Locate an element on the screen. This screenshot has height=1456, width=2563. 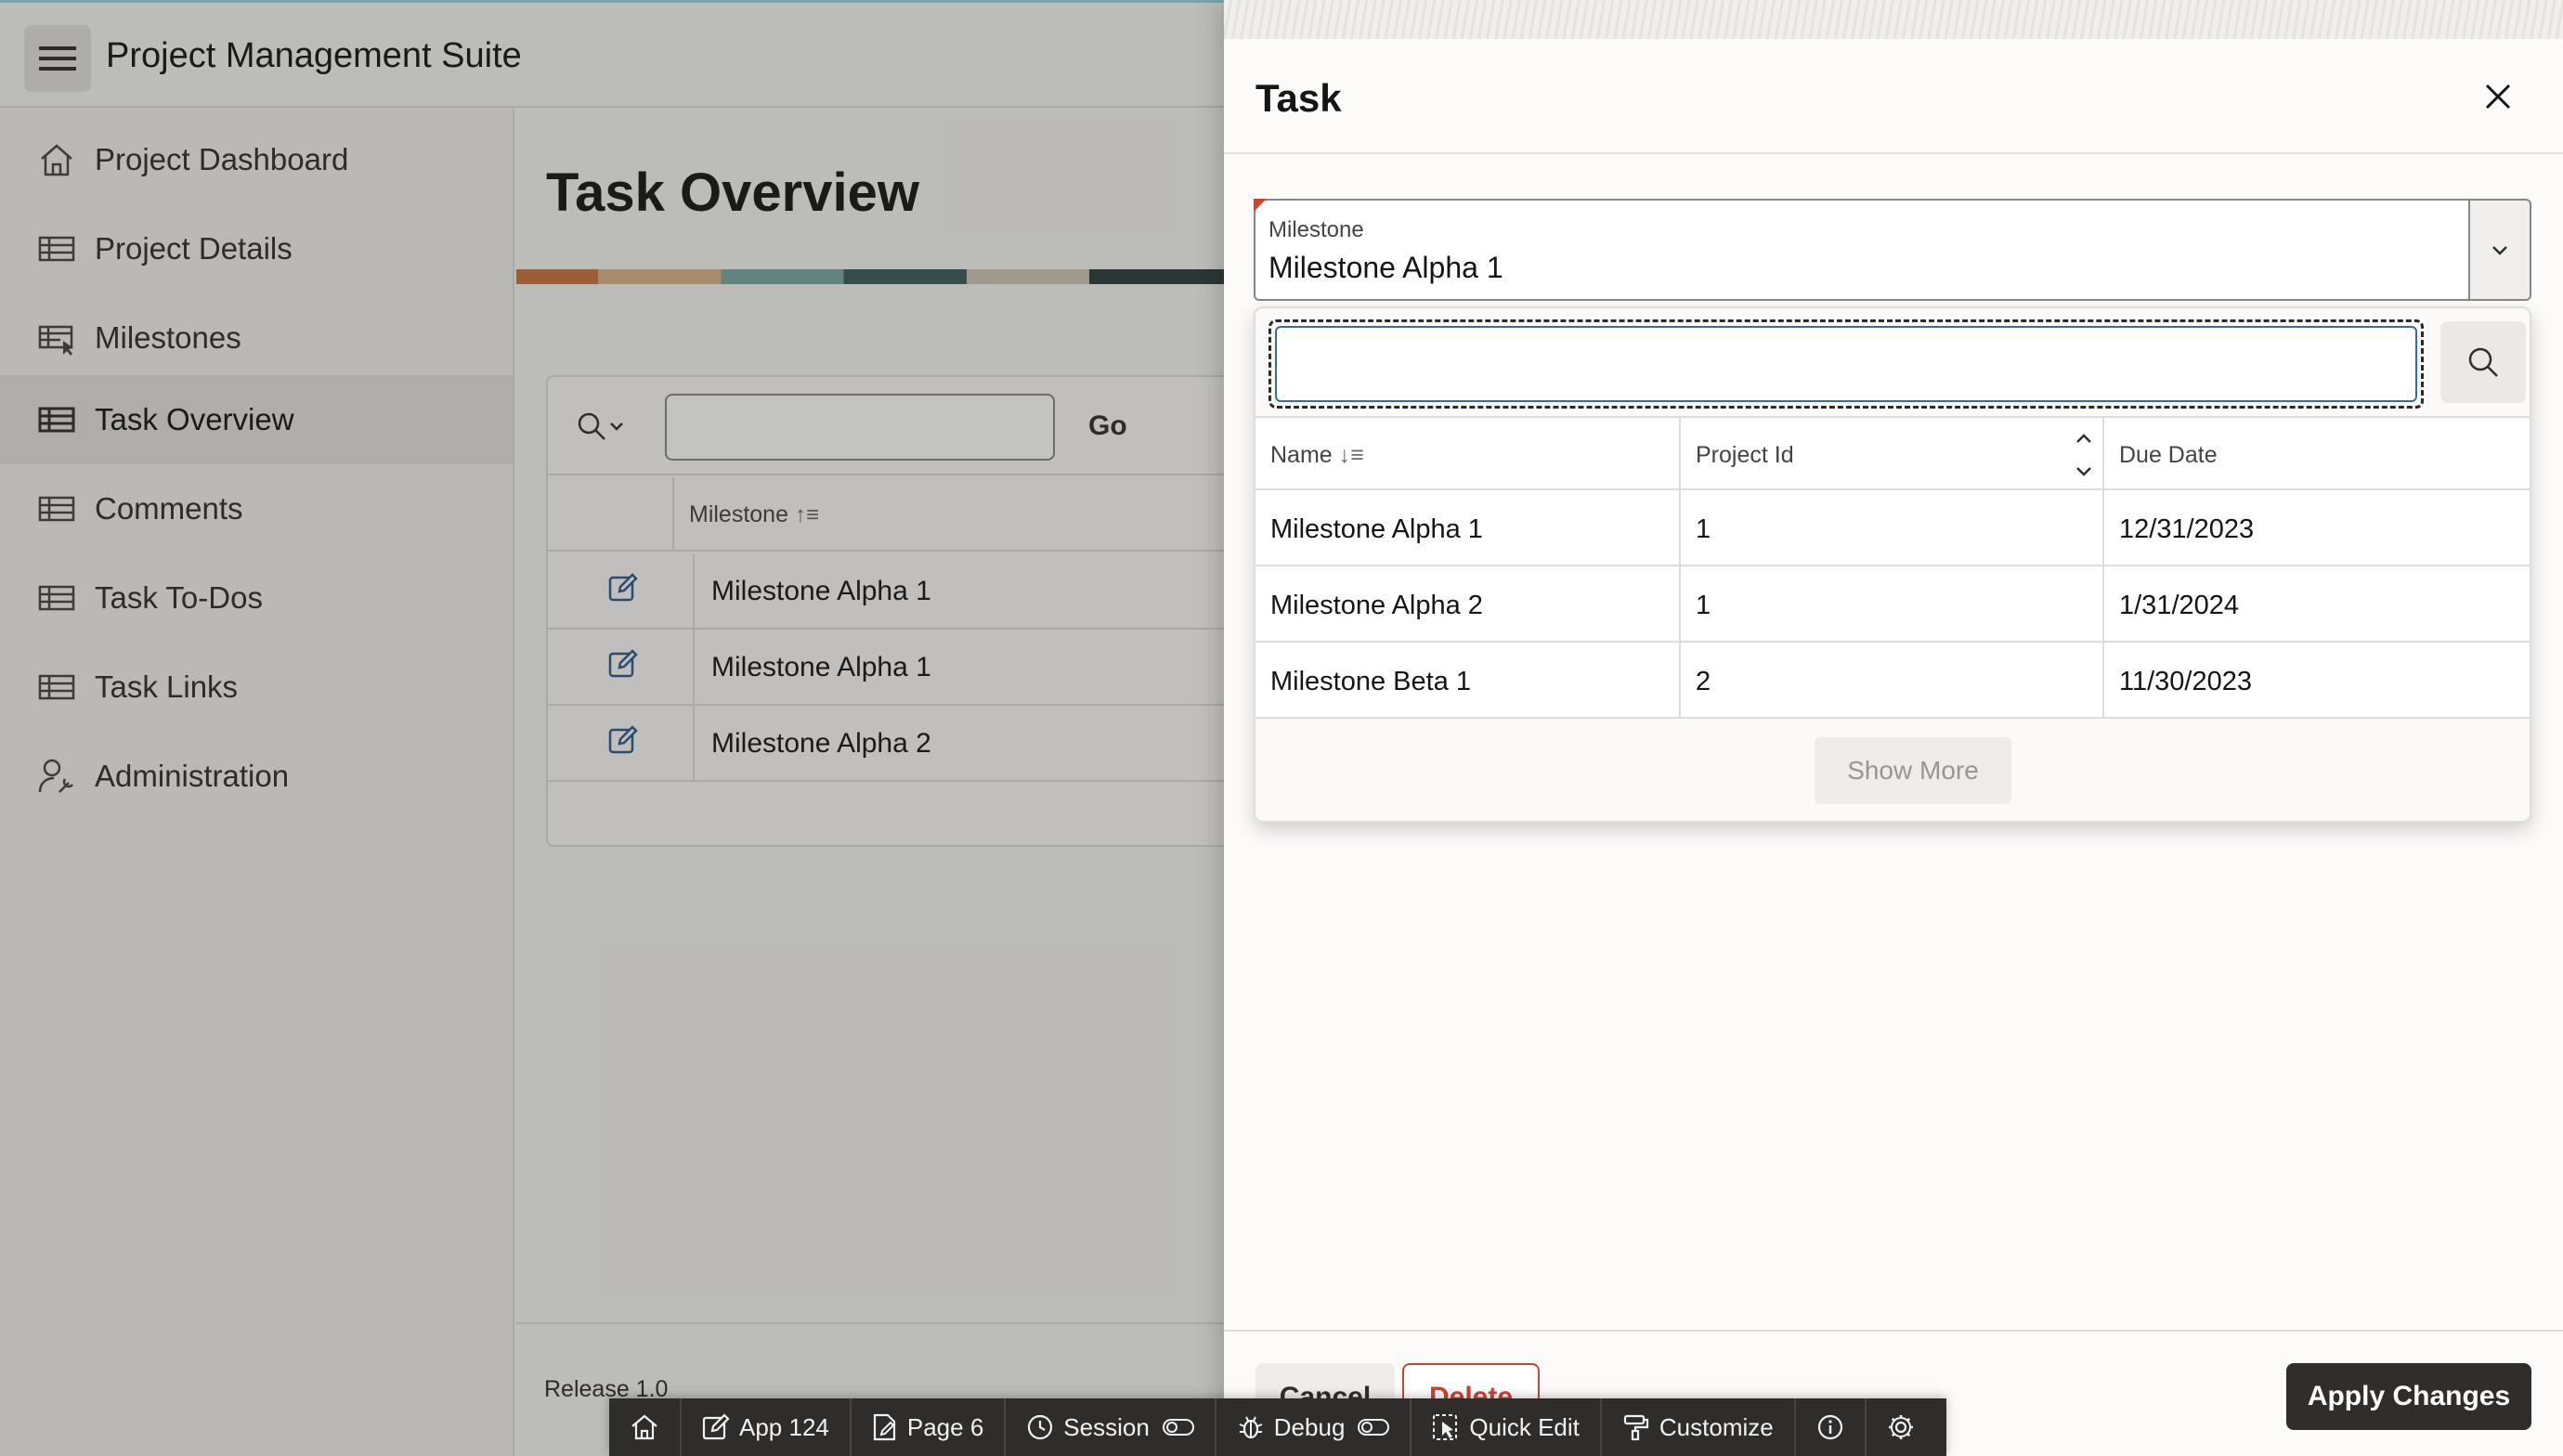
column-header-name: Name ↓≡ is located at coordinates (1468, 455).